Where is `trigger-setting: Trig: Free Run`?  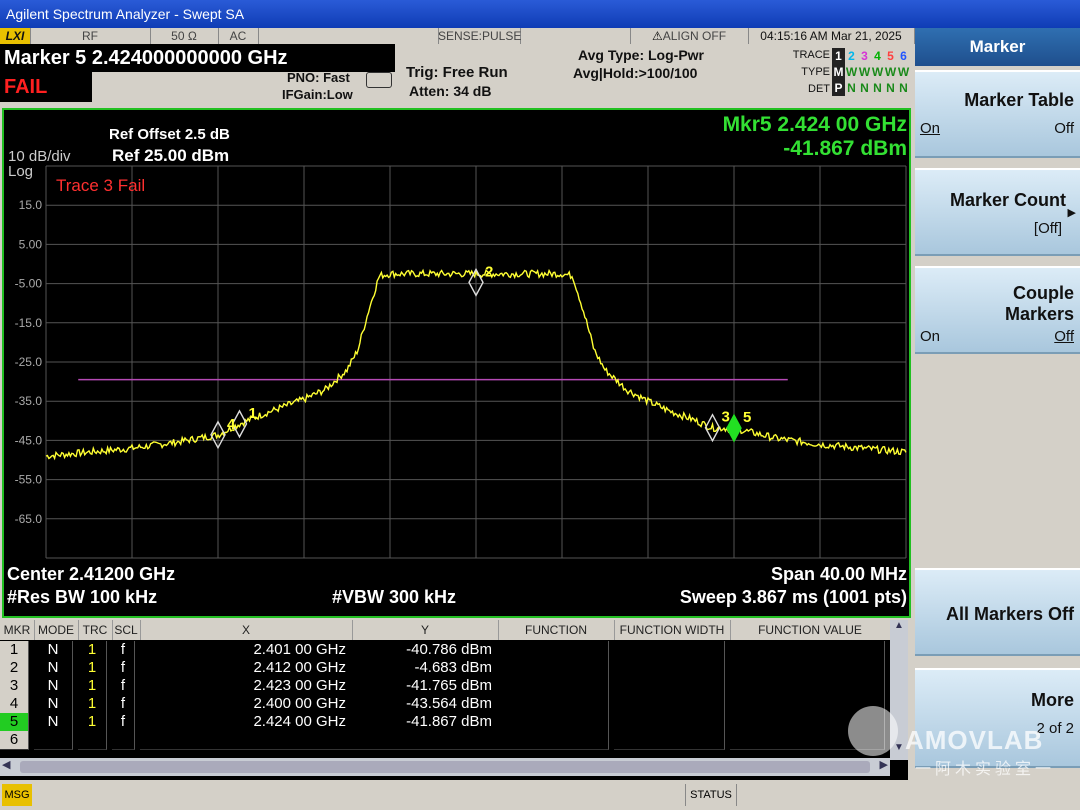
trigger-setting: Trig: Free Run is located at coordinates (457, 72).